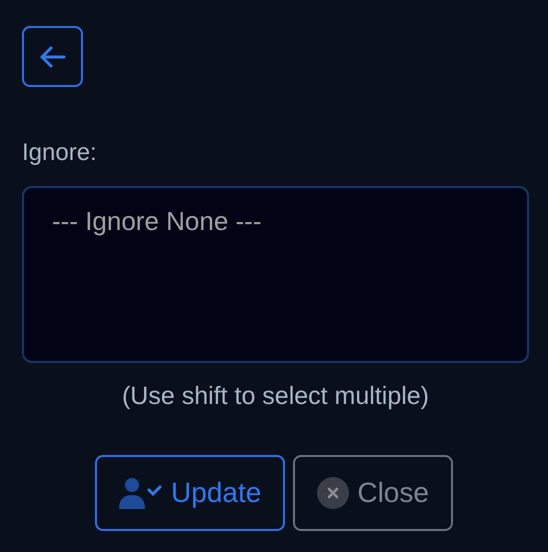 Image resolution: width=548 pixels, height=552 pixels. I want to click on hint-text: (Use shift to select multiple), so click(275, 396).